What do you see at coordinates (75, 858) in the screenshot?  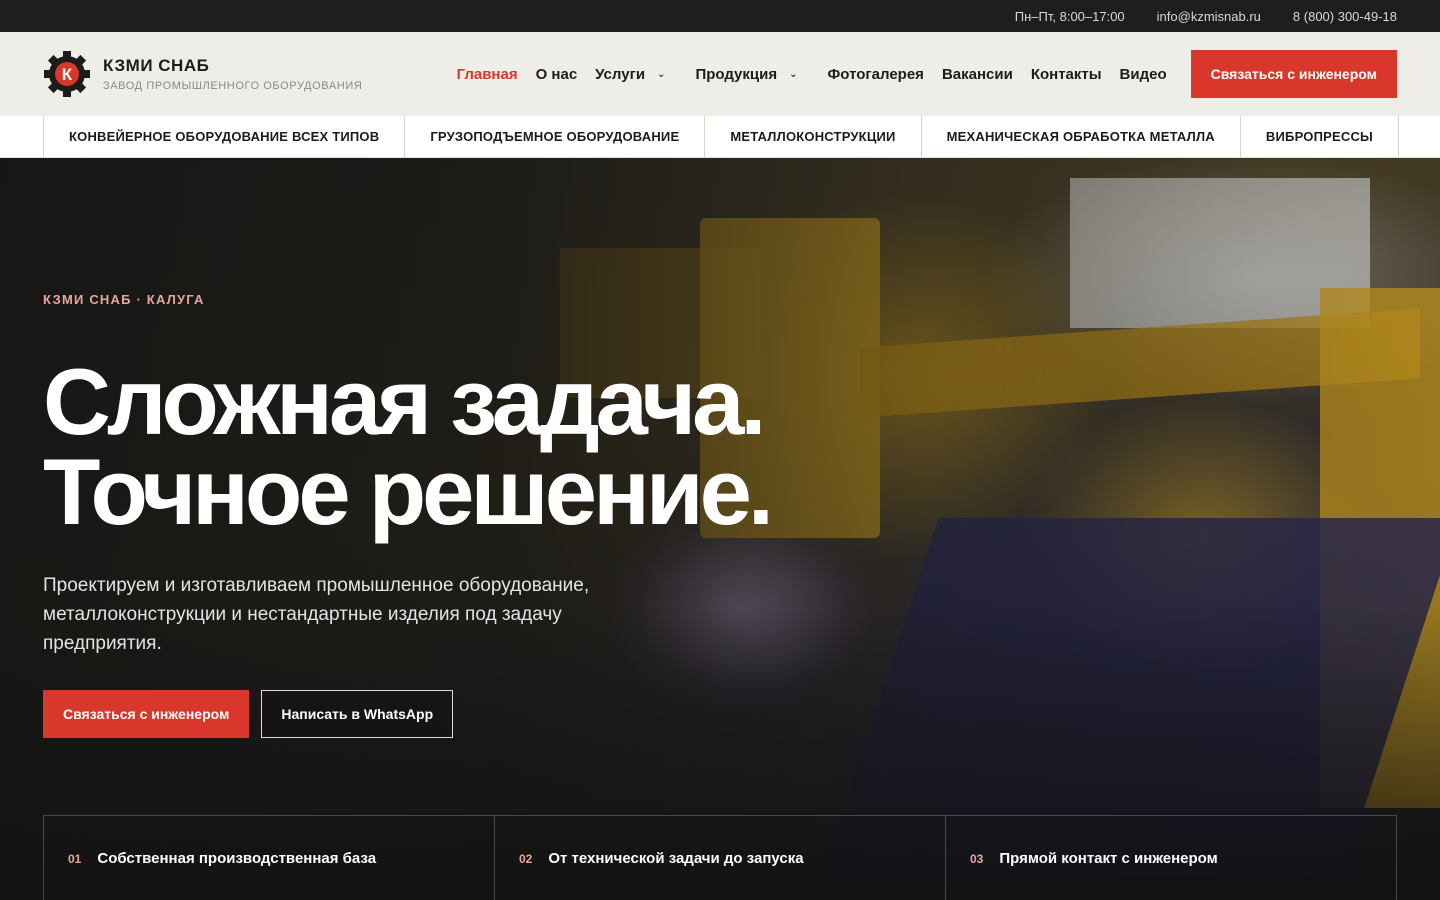 I see `feature-number: 01` at bounding box center [75, 858].